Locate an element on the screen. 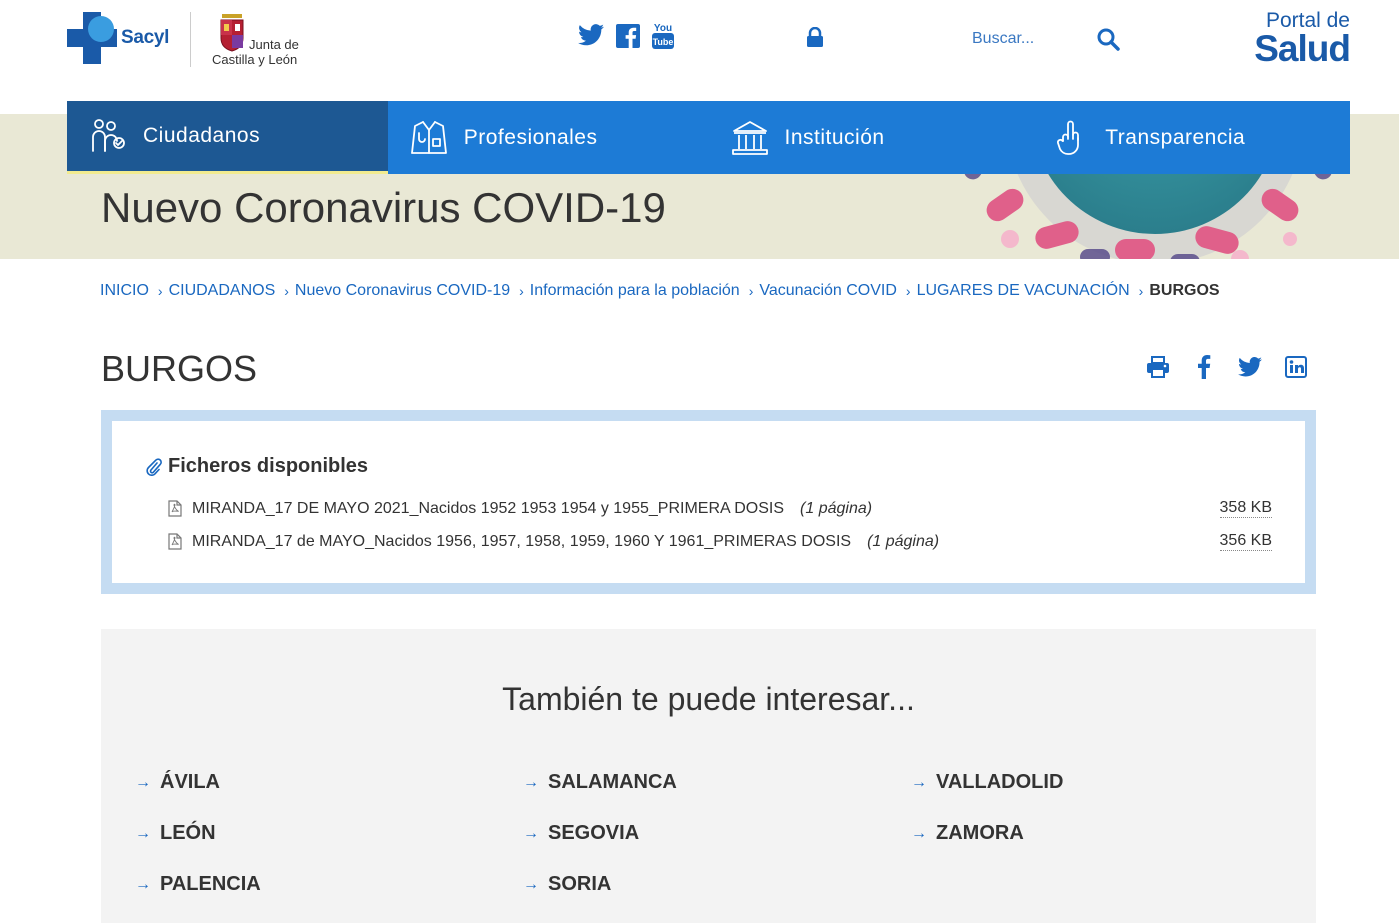 This screenshot has height=923, width=1399. related-link-valladolid: → VALLADOLID is located at coordinates (987, 782).